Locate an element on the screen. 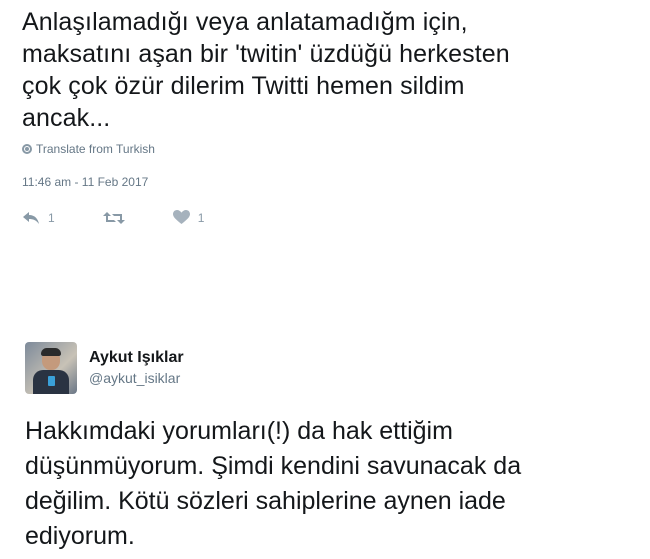 The height and width of the screenshot is (559, 650). tweet-author-header: Aykut Işıklar @aykut_isiklar is located at coordinates (330, 368).